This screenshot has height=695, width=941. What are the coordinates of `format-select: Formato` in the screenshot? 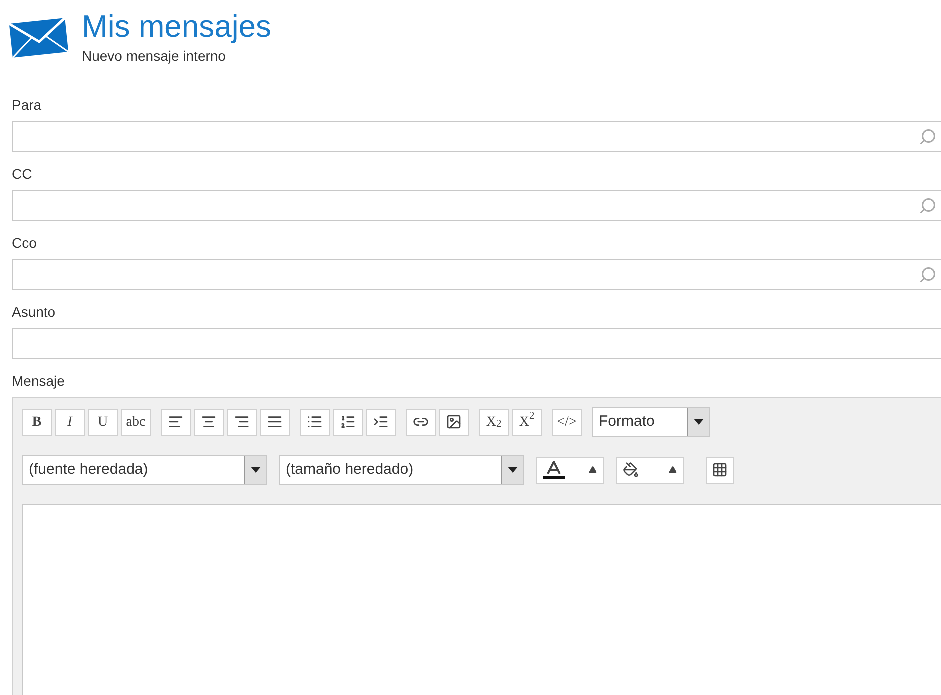 It's located at (651, 422).